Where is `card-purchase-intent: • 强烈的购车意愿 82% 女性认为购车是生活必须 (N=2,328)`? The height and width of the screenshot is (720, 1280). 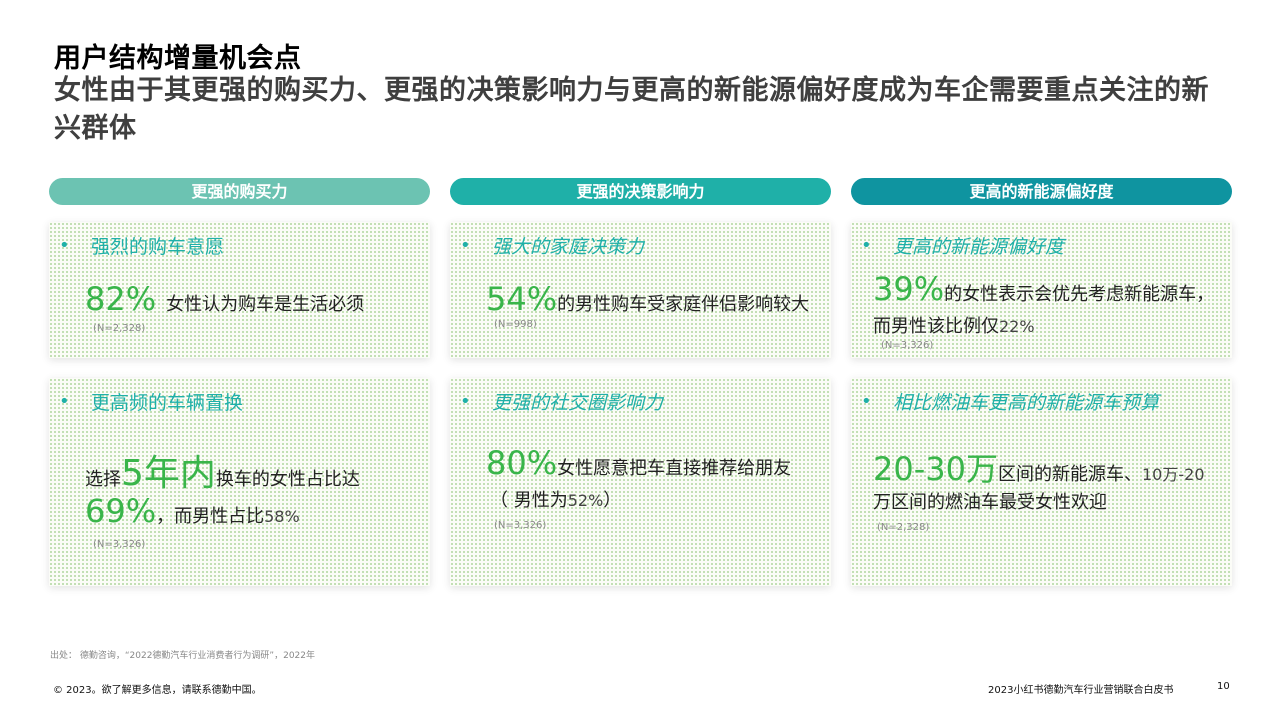
card-purchase-intent: • 强烈的购车意愿 82% 女性认为购车是生活必须 (N=2,328) is located at coordinates (239, 290).